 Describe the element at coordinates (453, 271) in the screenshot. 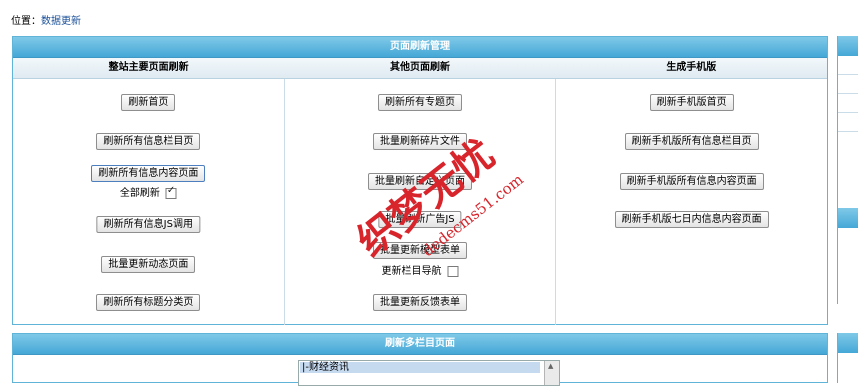

I see `update-nav-checkbox` at that location.